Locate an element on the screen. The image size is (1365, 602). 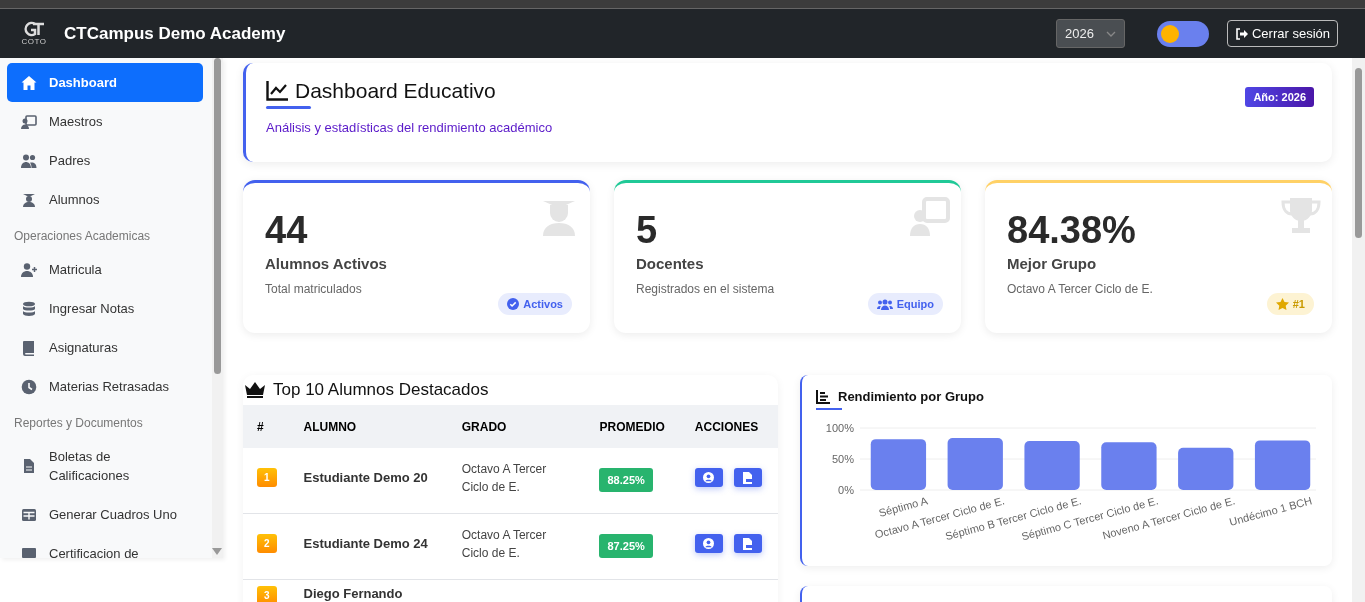
check-circle-icon is located at coordinates (513, 304).